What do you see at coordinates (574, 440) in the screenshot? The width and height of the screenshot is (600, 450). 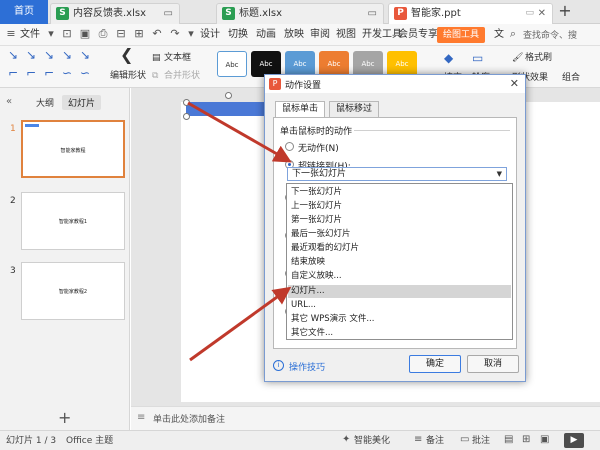 I see `play-button: ▶` at bounding box center [574, 440].